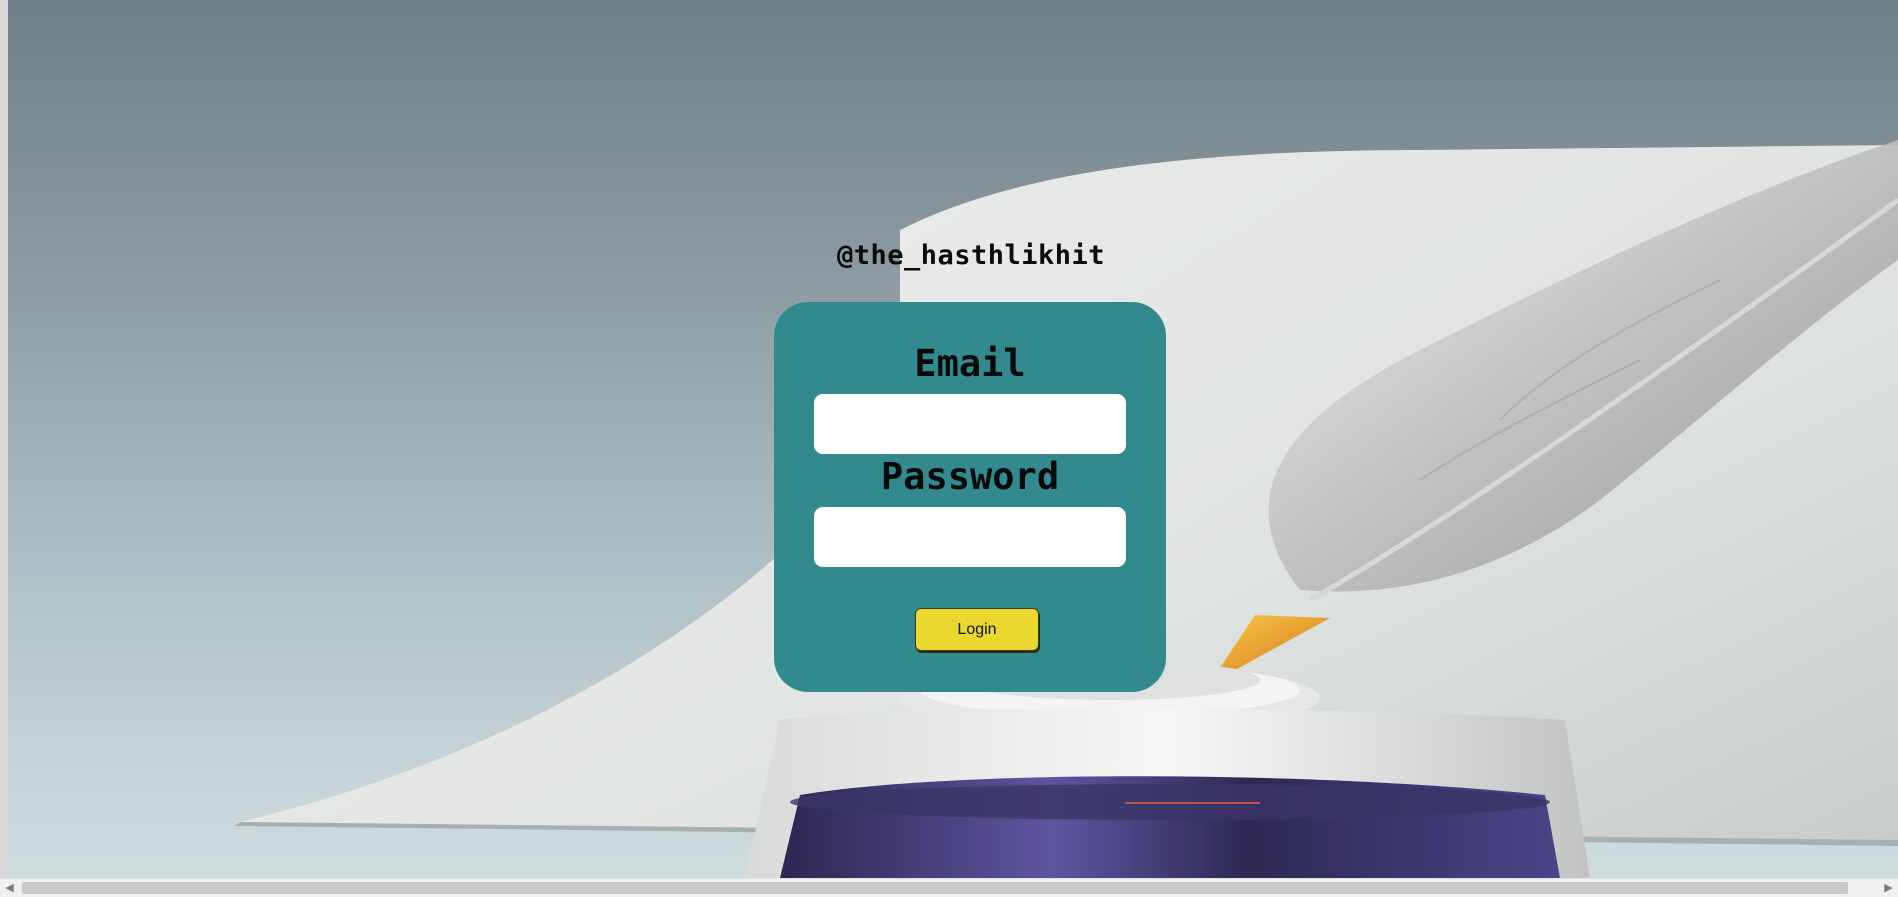  Describe the element at coordinates (971, 255) in the screenshot. I see `site-handle: @the_hasthlikhit` at that location.